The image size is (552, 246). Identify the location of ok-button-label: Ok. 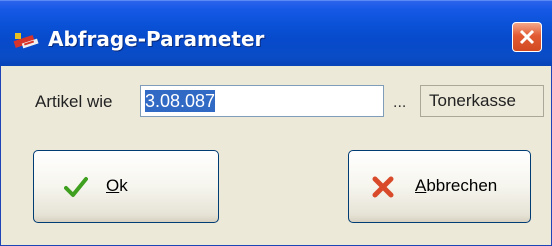
(117, 185).